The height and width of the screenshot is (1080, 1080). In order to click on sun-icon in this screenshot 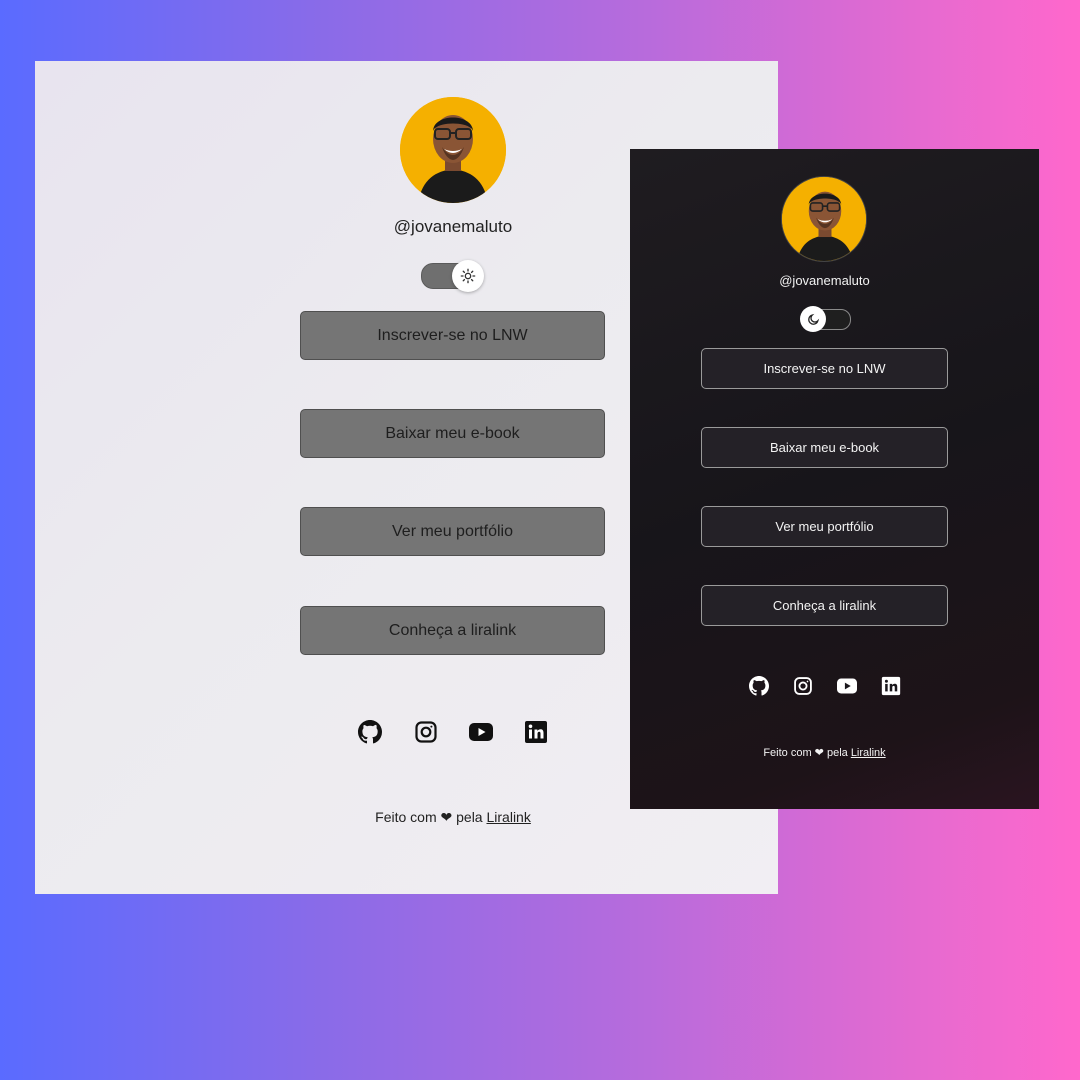, I will do `click(468, 276)`.